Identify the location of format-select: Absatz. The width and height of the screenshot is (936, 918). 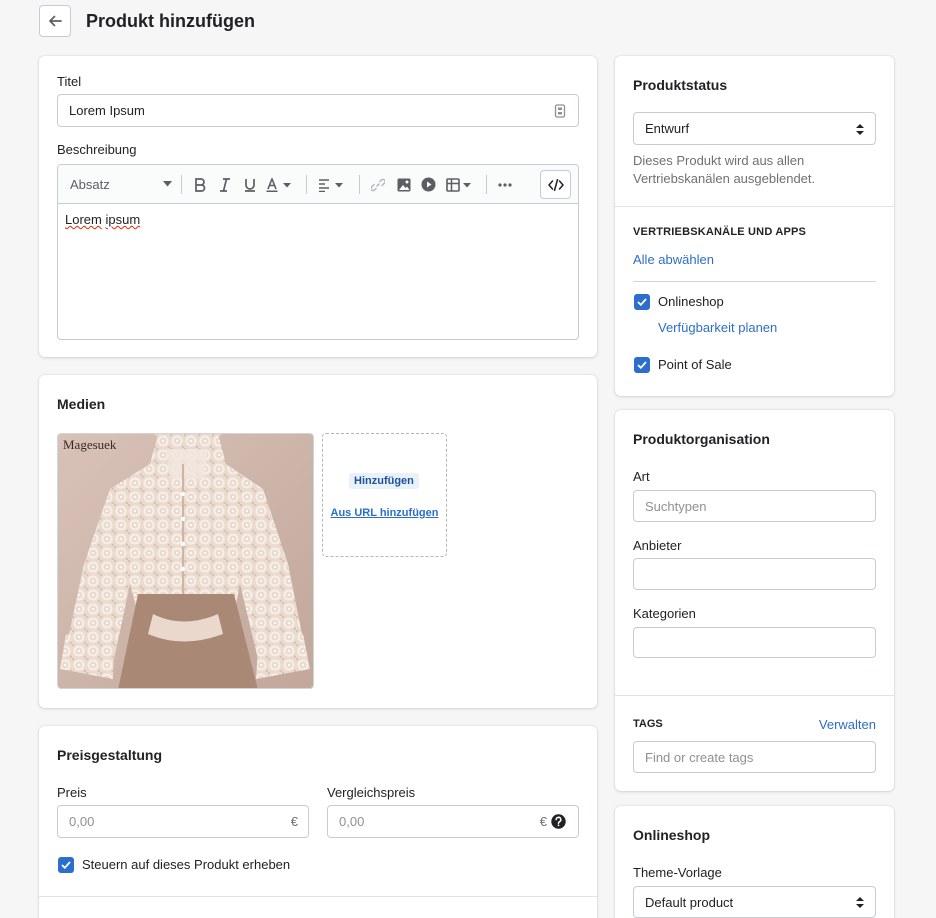
(118, 184).